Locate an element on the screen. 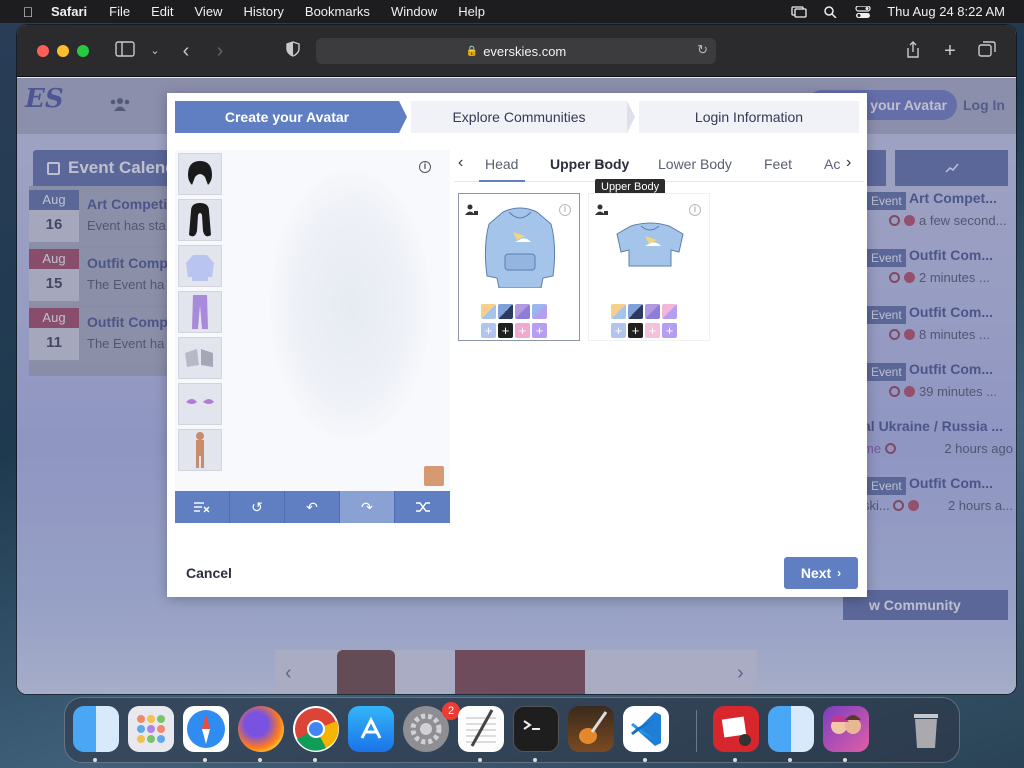 This screenshot has height=768, width=1024. tab-accessories: Ac is located at coordinates (832, 164).